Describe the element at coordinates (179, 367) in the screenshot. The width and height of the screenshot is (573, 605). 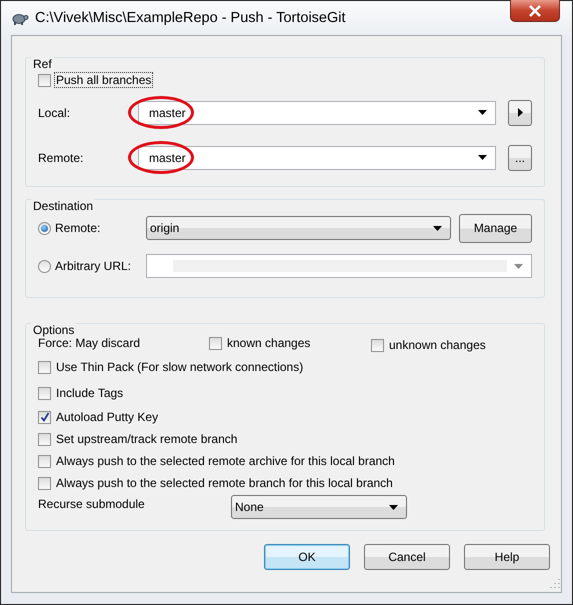
I see `checkbox-label: Use Thin Pack (For slow network connections)` at that location.